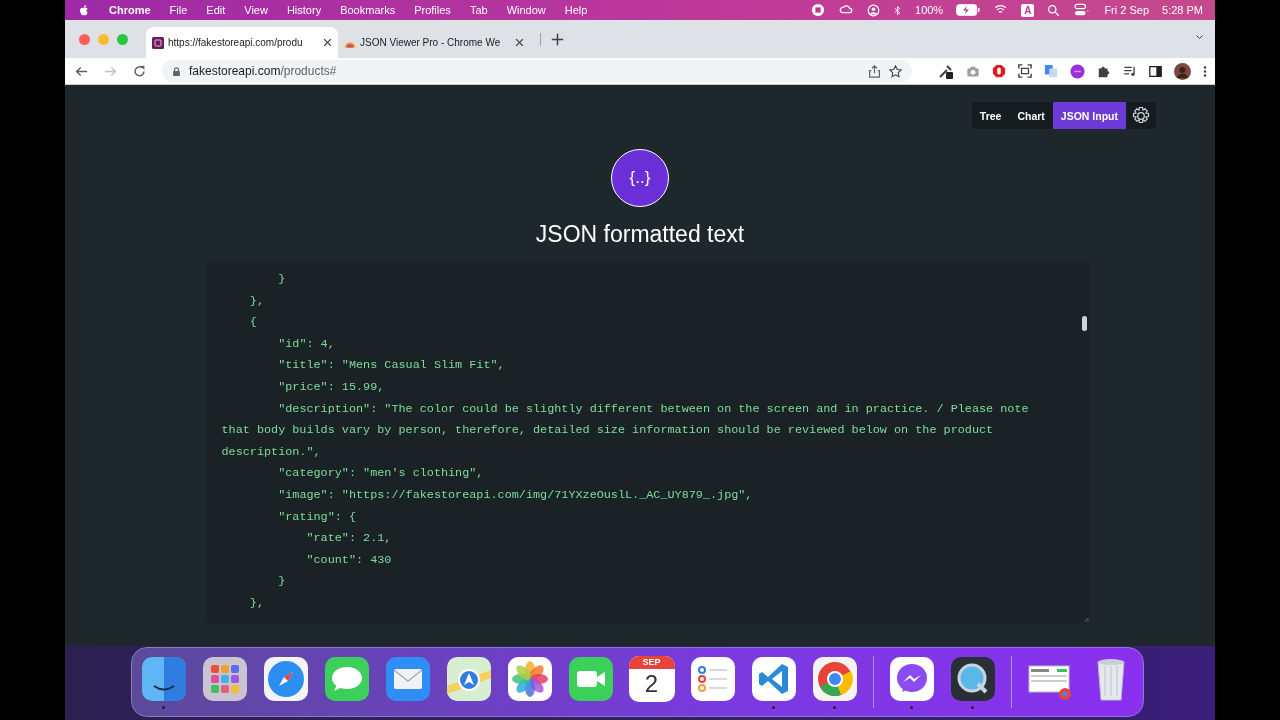 The image size is (1280, 720). I want to click on more-menu-icon, so click(1205, 71).